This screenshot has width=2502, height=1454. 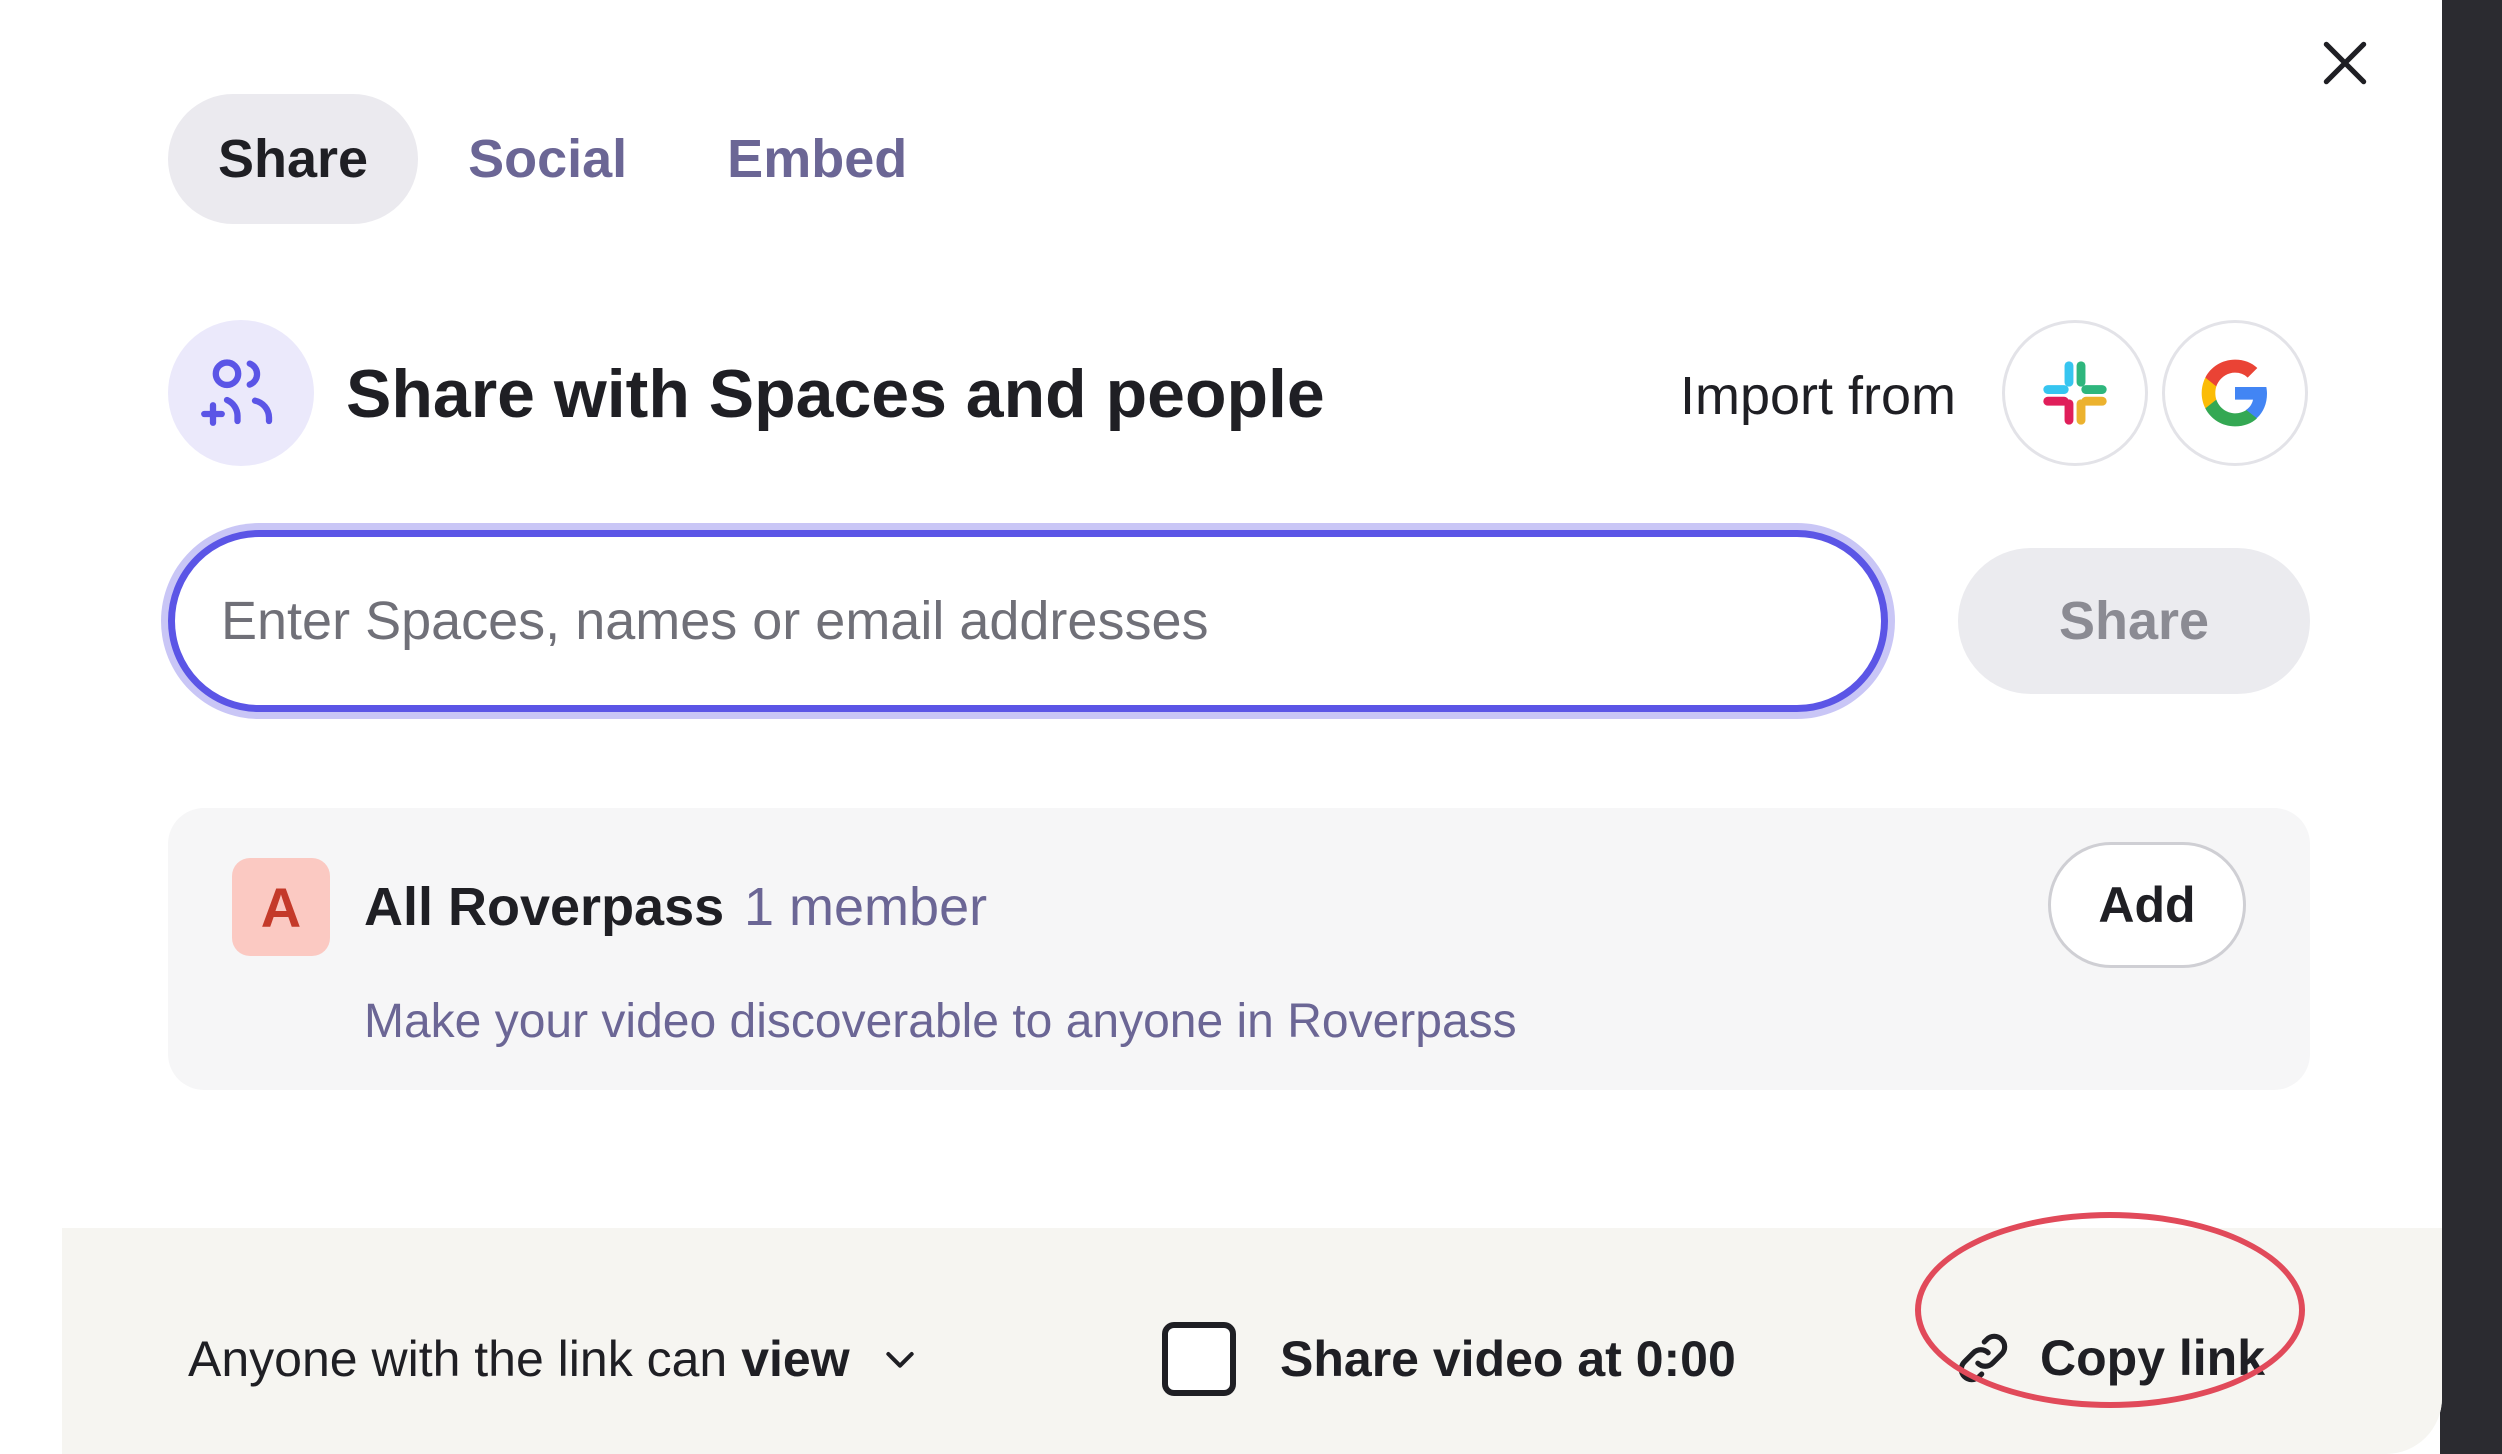 What do you see at coordinates (458, 1359) in the screenshot?
I see `permission-prefix: Anyone with the link can` at bounding box center [458, 1359].